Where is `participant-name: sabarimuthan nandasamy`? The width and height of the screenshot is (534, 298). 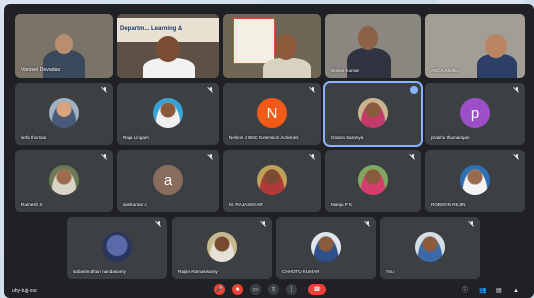
participant-name: sabarimuthan nandasamy is located at coordinates (99, 271).